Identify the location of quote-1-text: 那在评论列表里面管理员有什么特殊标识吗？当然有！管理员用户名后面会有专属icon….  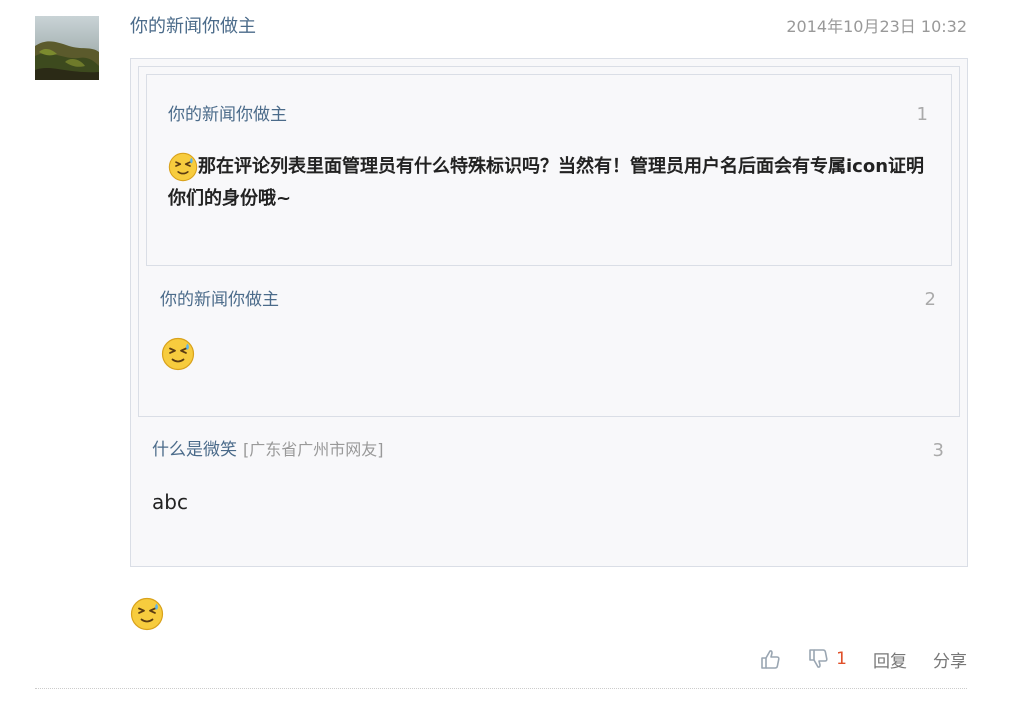
(553, 183).